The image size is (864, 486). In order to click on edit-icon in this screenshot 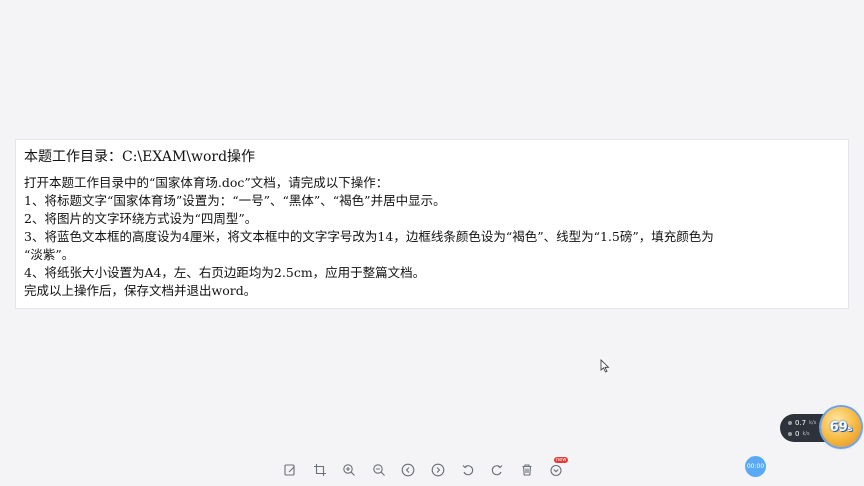, I will do `click(289, 470)`.